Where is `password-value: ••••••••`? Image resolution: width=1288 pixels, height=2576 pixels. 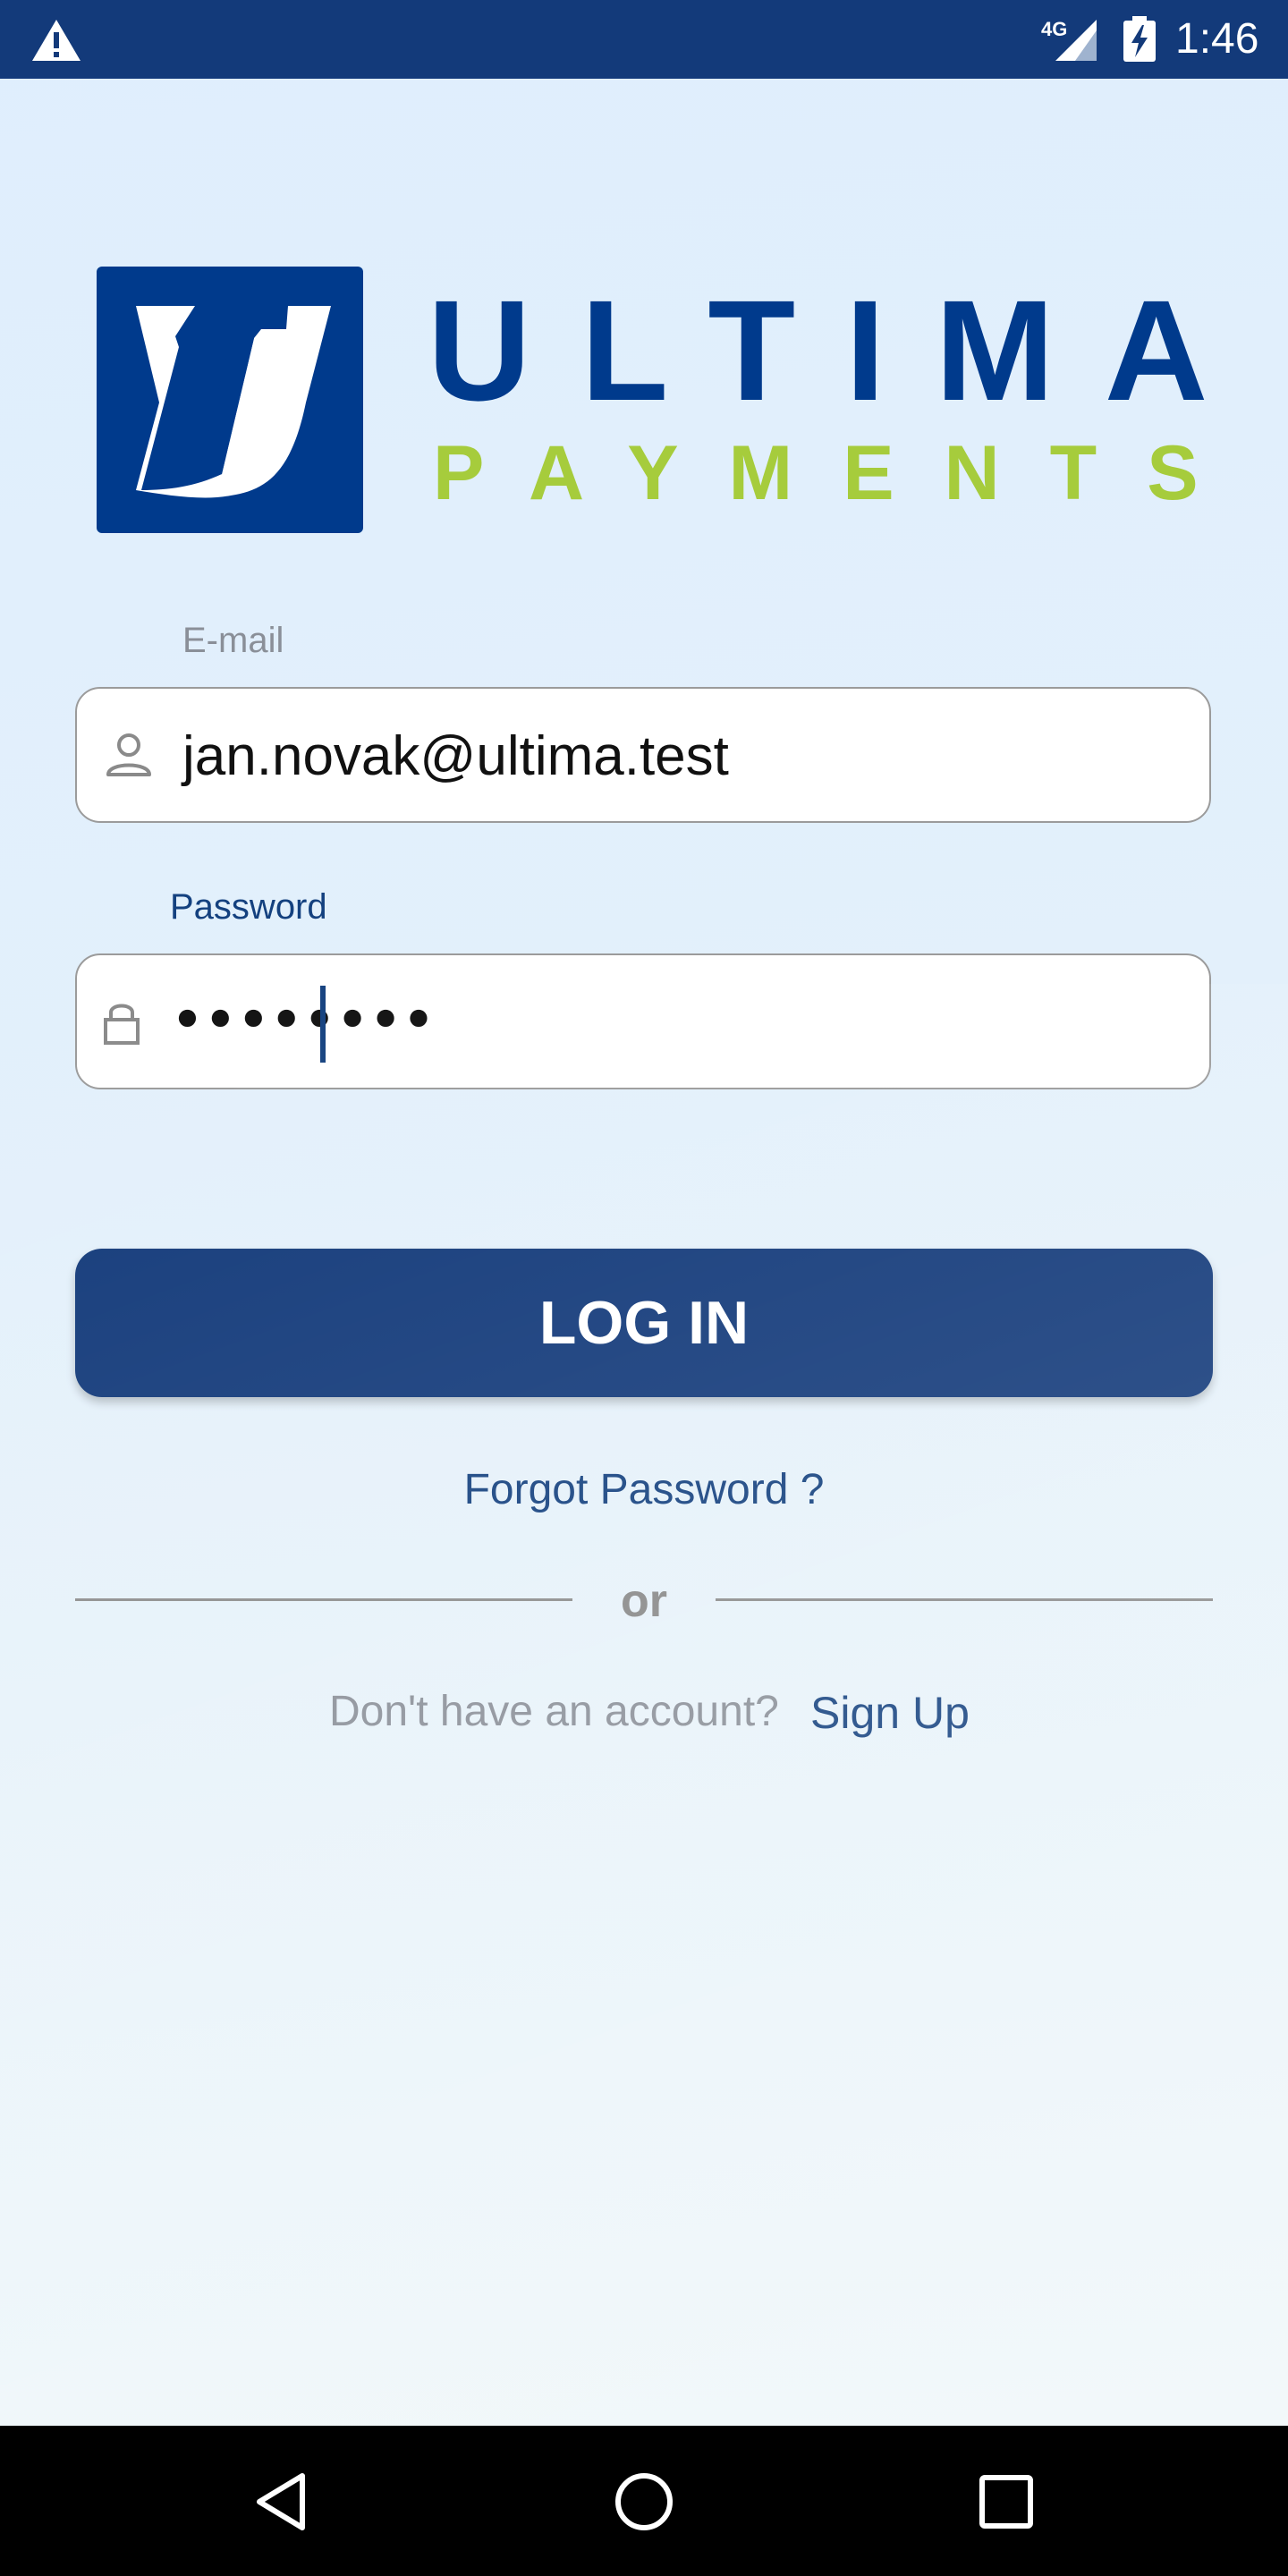 password-value: •••••••• is located at coordinates (303, 1020).